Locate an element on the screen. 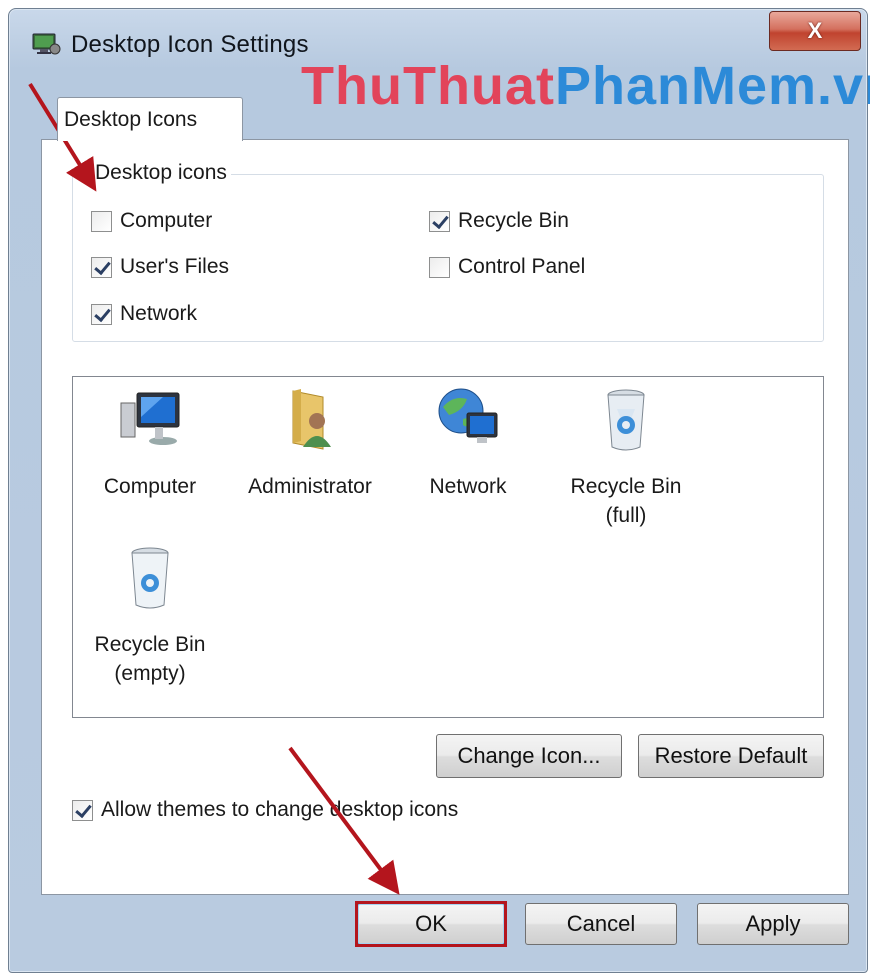 The height and width of the screenshot is (975, 870). list-item-administrator: Administrator is located at coordinates (310, 443).